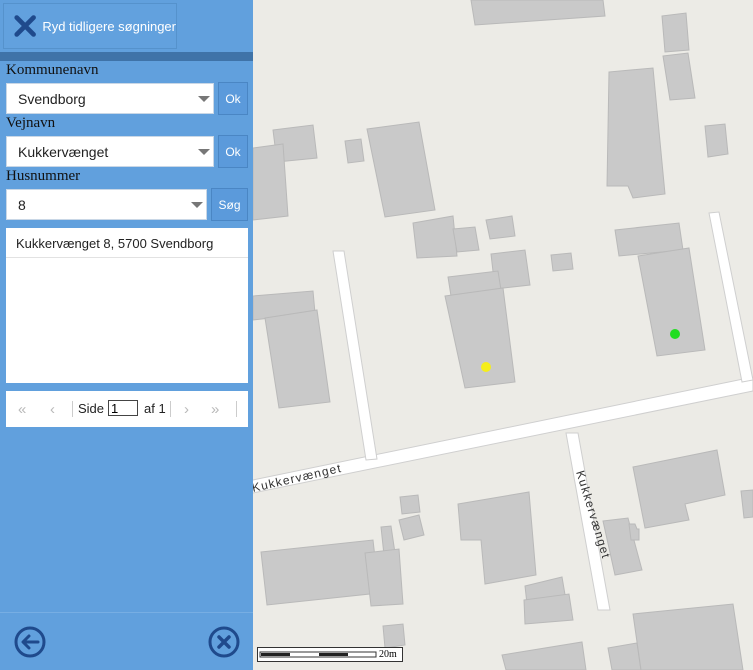  Describe the element at coordinates (109, 26) in the screenshot. I see `clear-searches-label: Ryd tidligere søgninger` at that location.